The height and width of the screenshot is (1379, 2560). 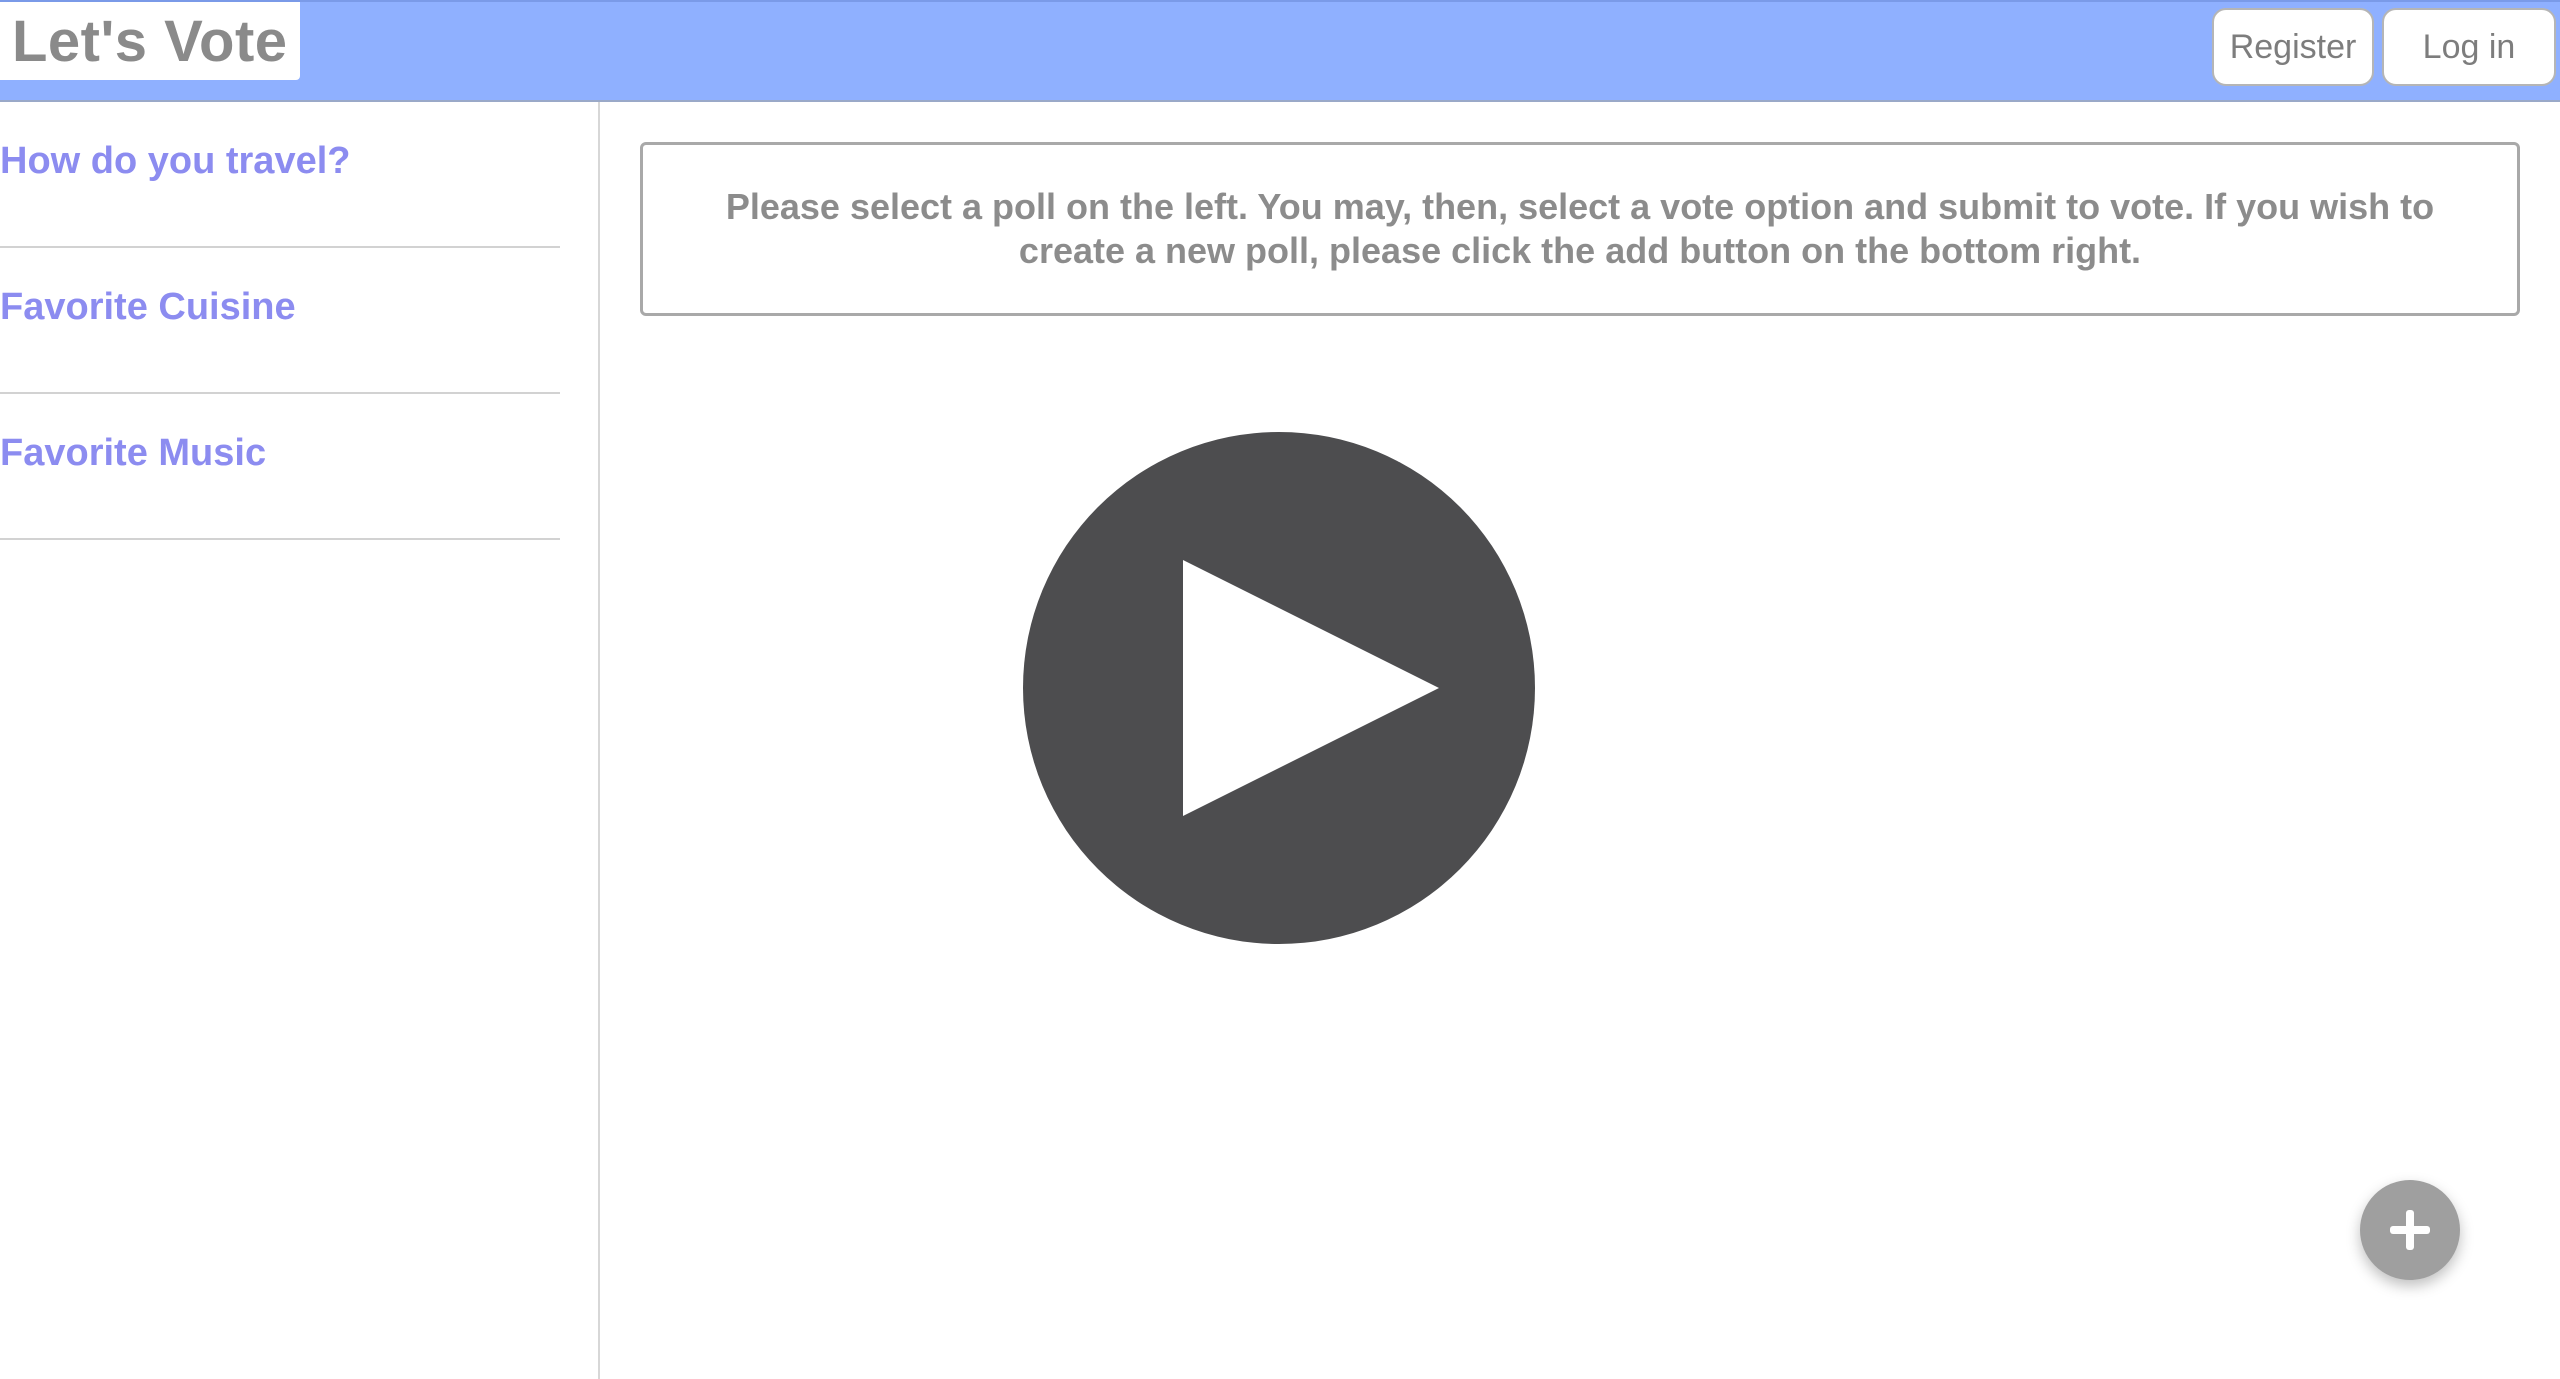 I want to click on app-brand-title: Let's Vote, so click(x=150, y=41).